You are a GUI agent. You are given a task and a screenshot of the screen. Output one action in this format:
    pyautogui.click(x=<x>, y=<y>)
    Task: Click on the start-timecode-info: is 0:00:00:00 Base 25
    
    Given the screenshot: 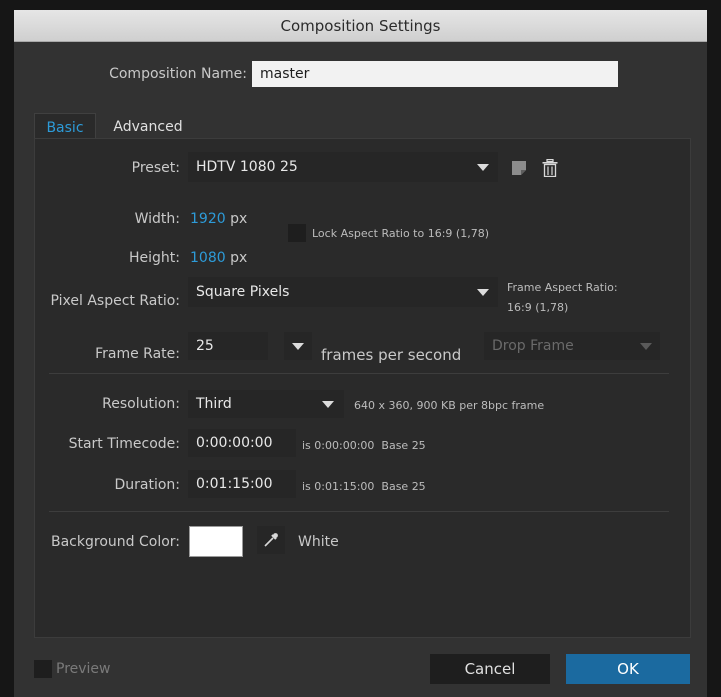 What is the action you would take?
    pyautogui.click(x=364, y=445)
    